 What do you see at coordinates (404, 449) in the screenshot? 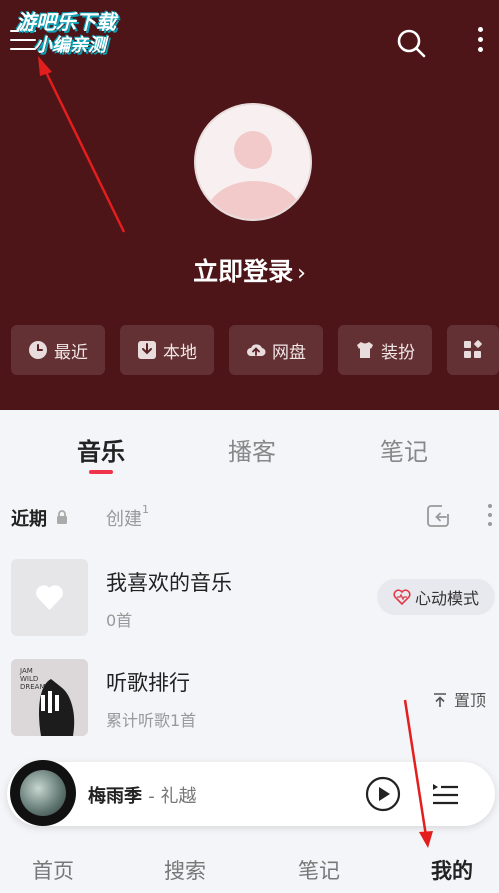
I see `tab-notes: 笔记` at bounding box center [404, 449].